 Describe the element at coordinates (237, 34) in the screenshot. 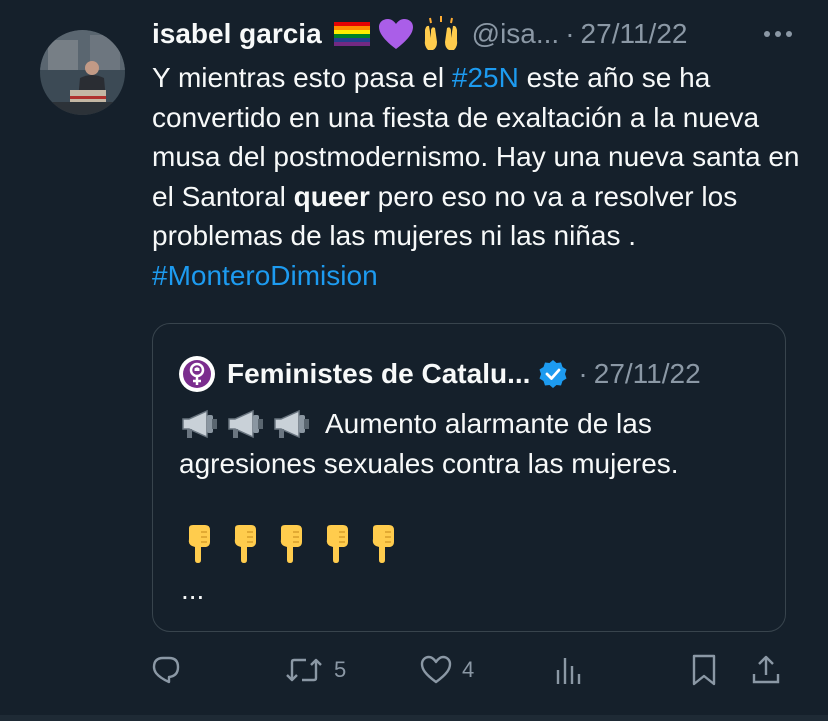

I see `author-name: isabel garcia` at that location.